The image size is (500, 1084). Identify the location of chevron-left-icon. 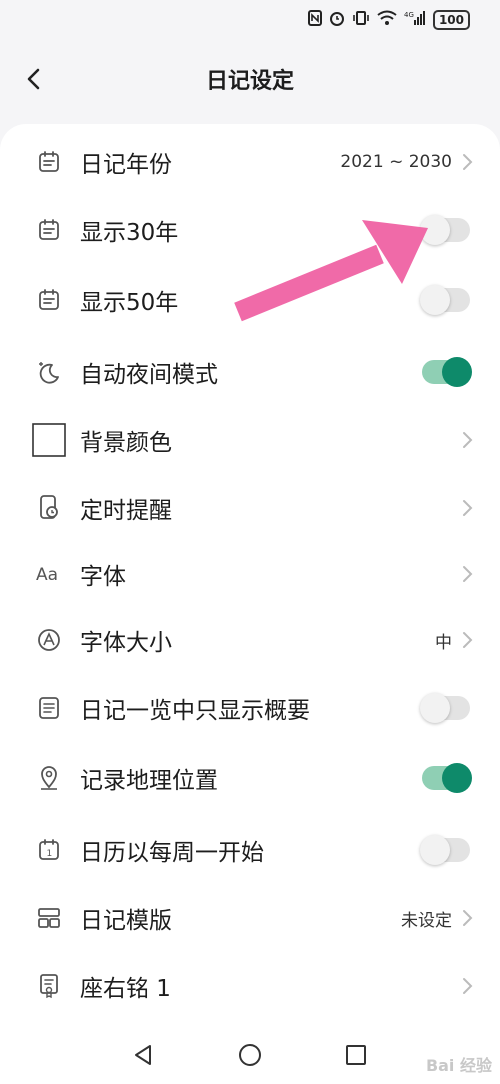
(33, 79).